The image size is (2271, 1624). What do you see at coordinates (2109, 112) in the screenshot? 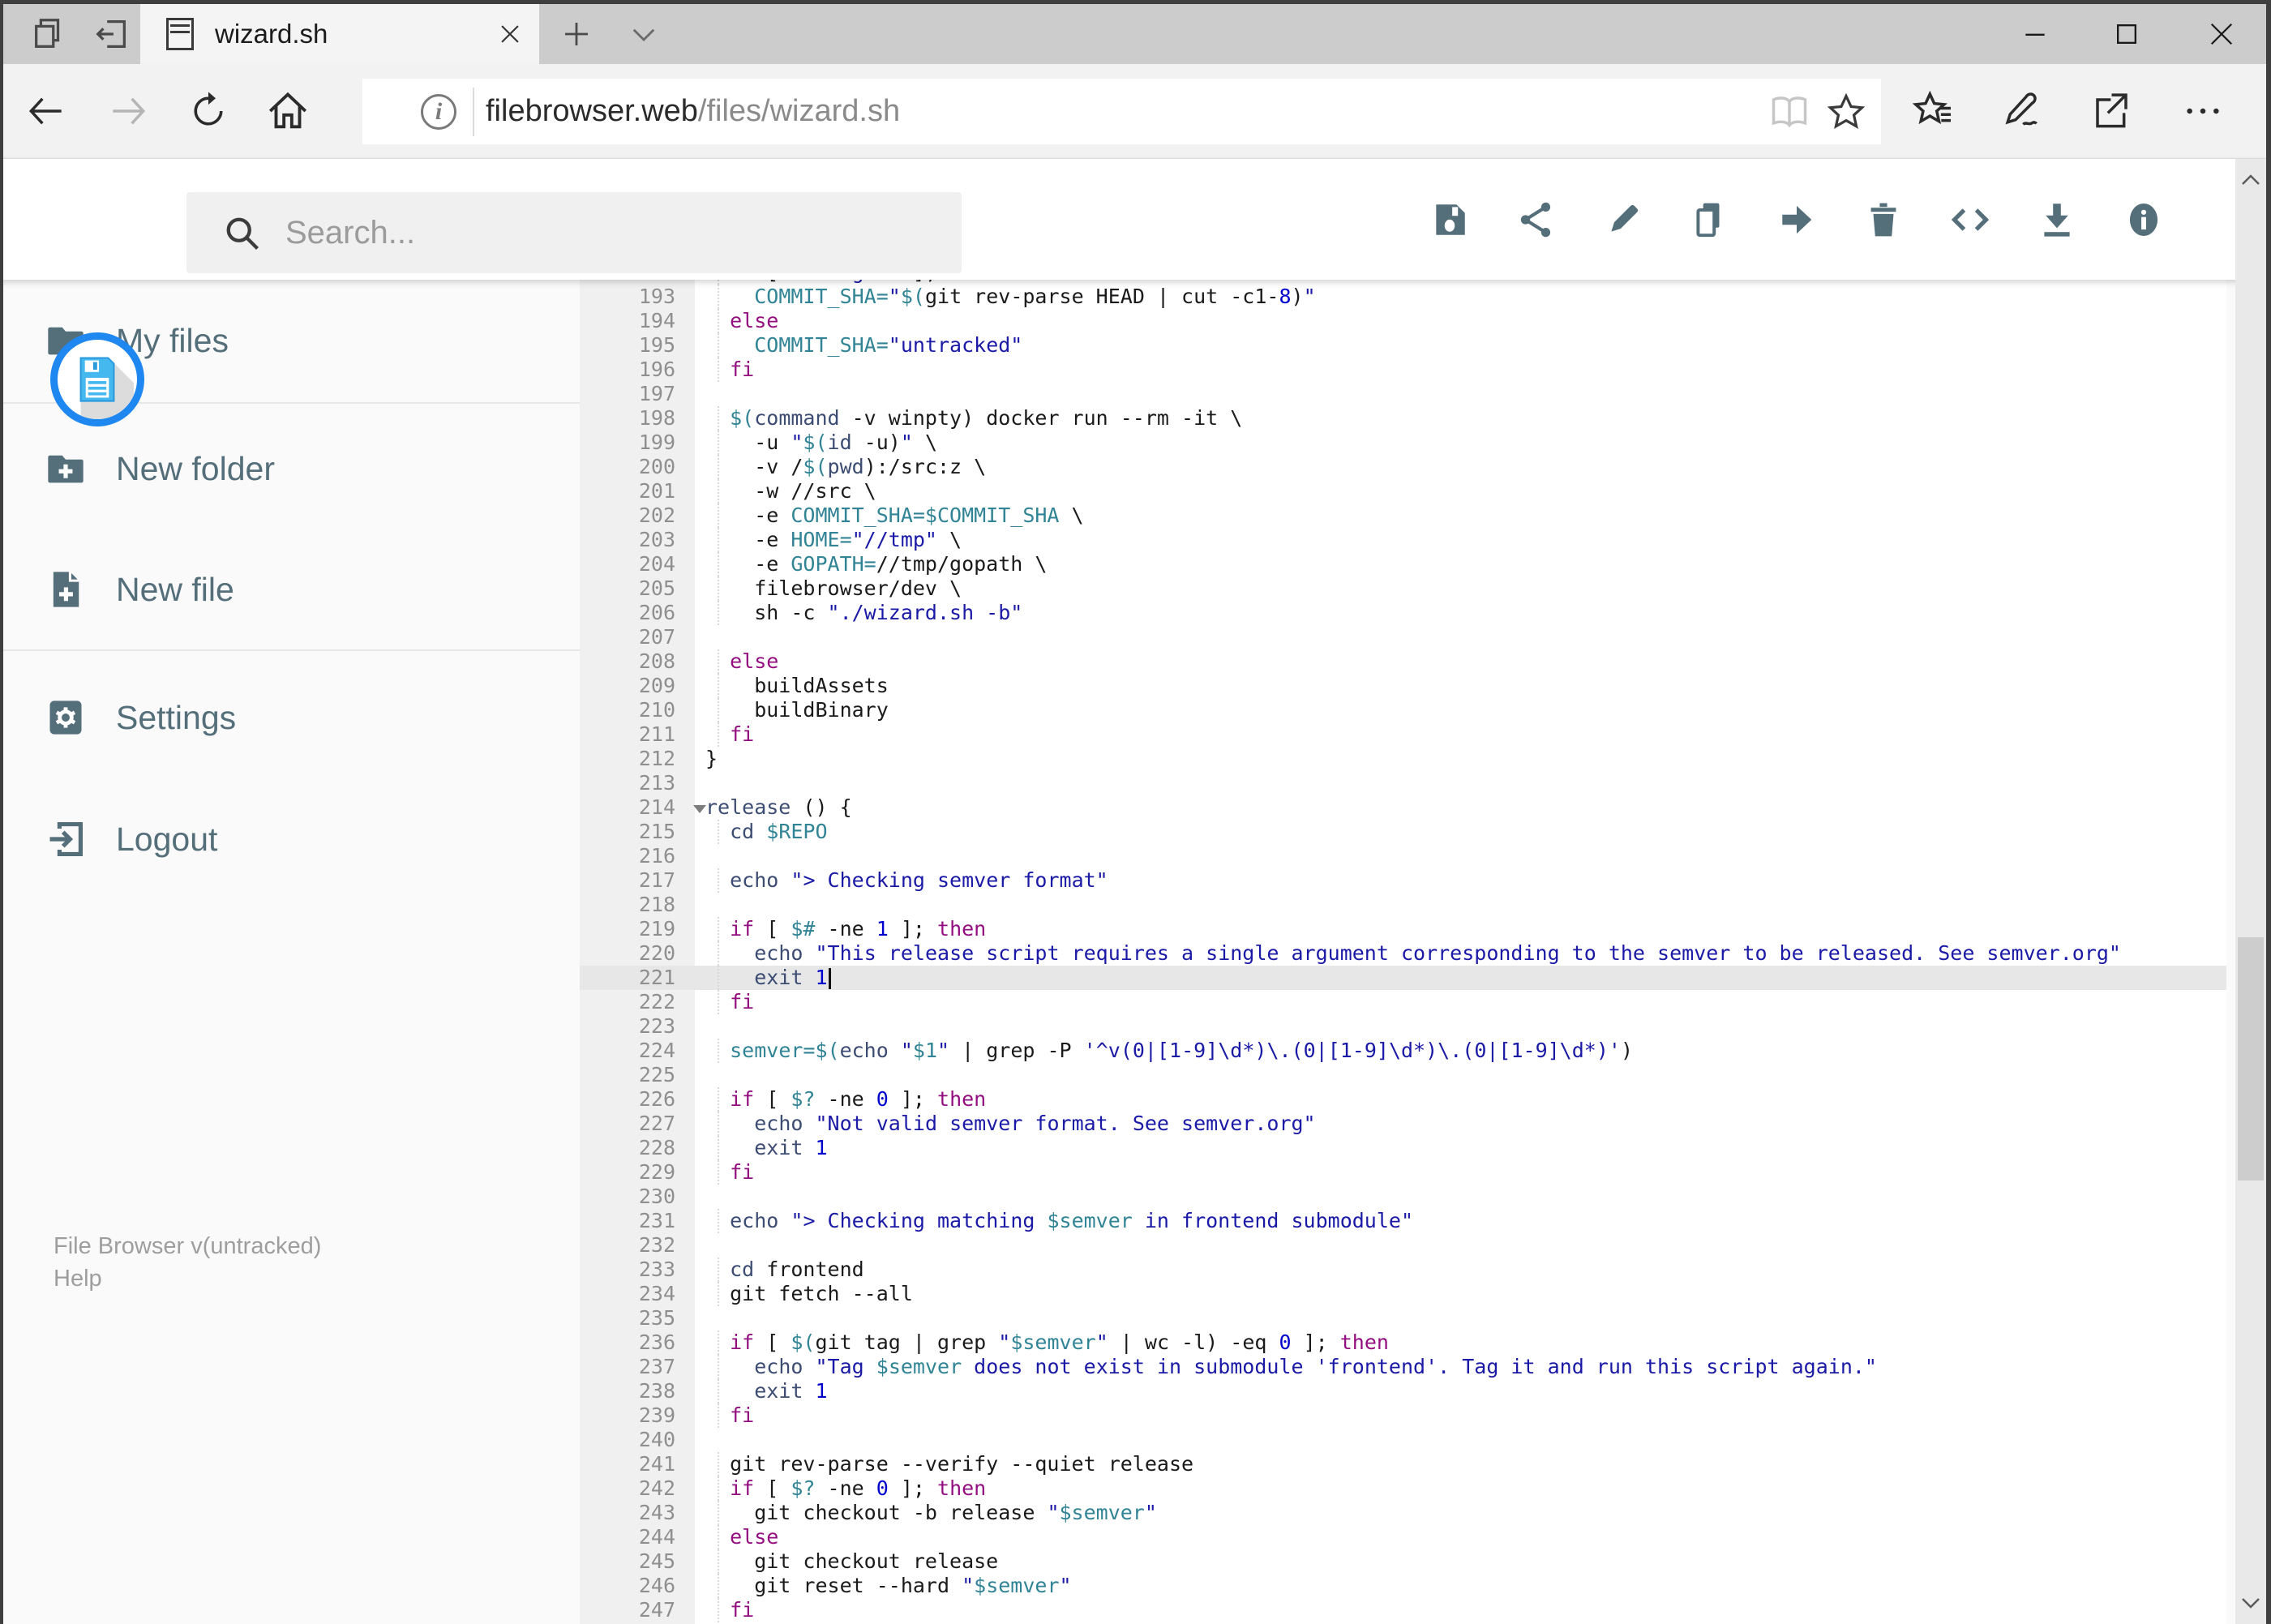
I see `share-page-button` at bounding box center [2109, 112].